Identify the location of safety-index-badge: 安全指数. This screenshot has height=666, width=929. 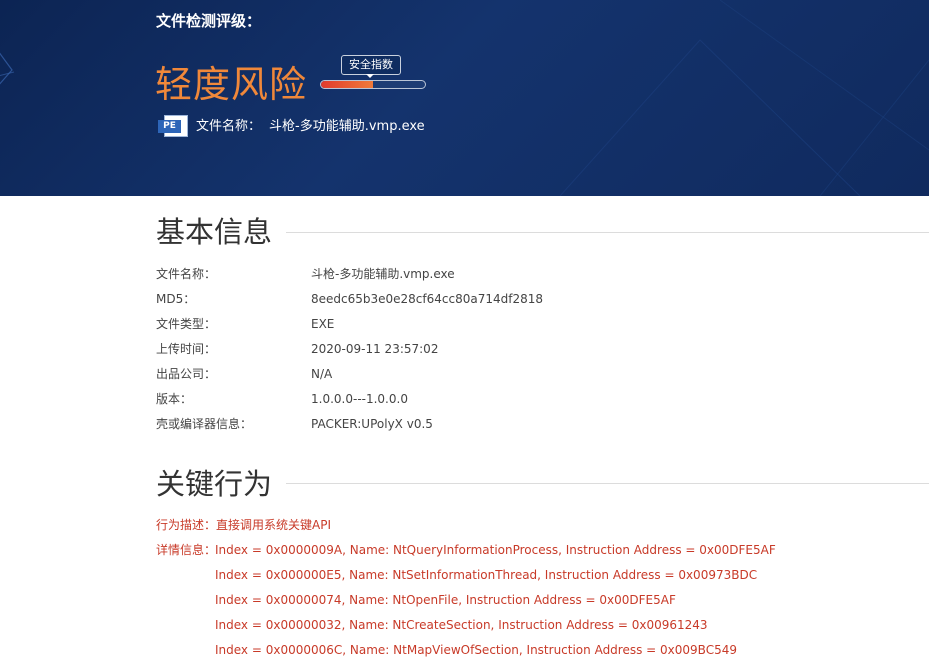
(371, 65).